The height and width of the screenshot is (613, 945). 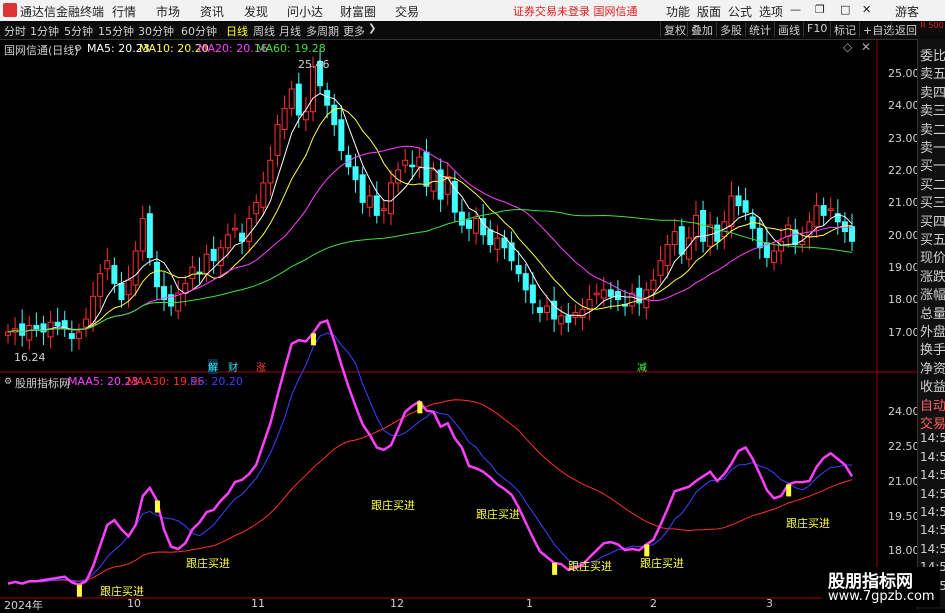 What do you see at coordinates (932, 388) in the screenshot?
I see `sidebar-item: 收益` at bounding box center [932, 388].